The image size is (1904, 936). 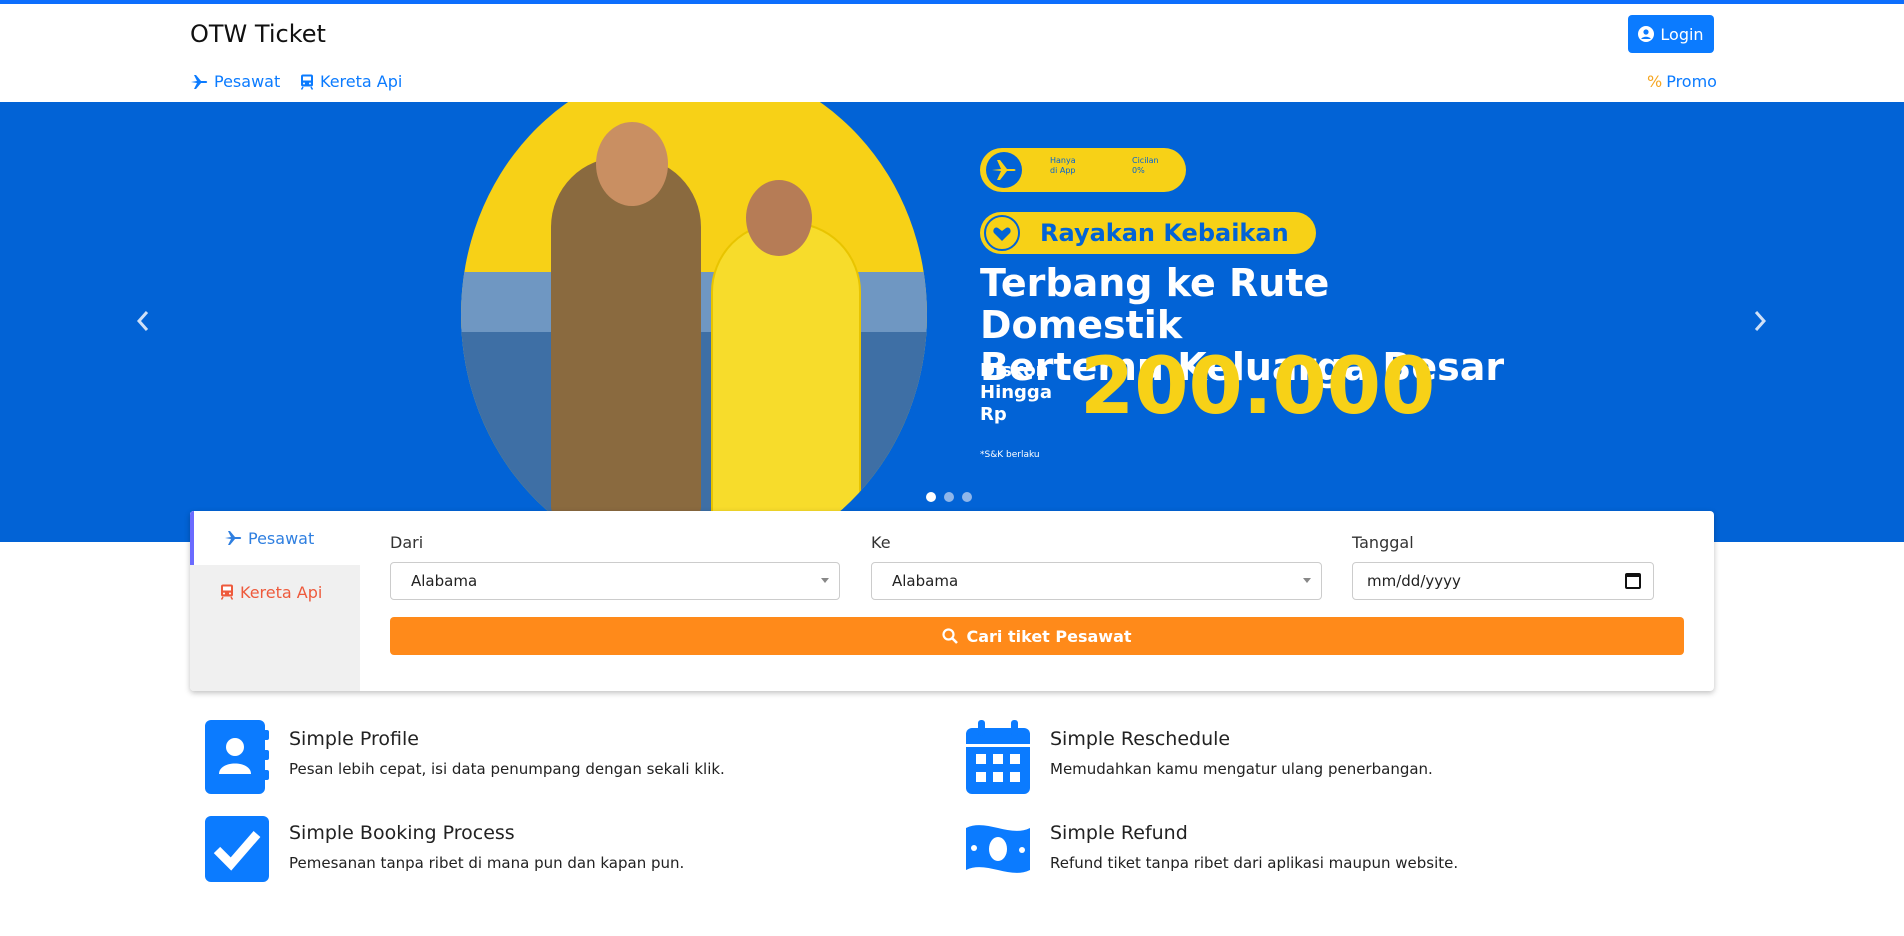 I want to click on hero-person-man-head, so click(x=632, y=164).